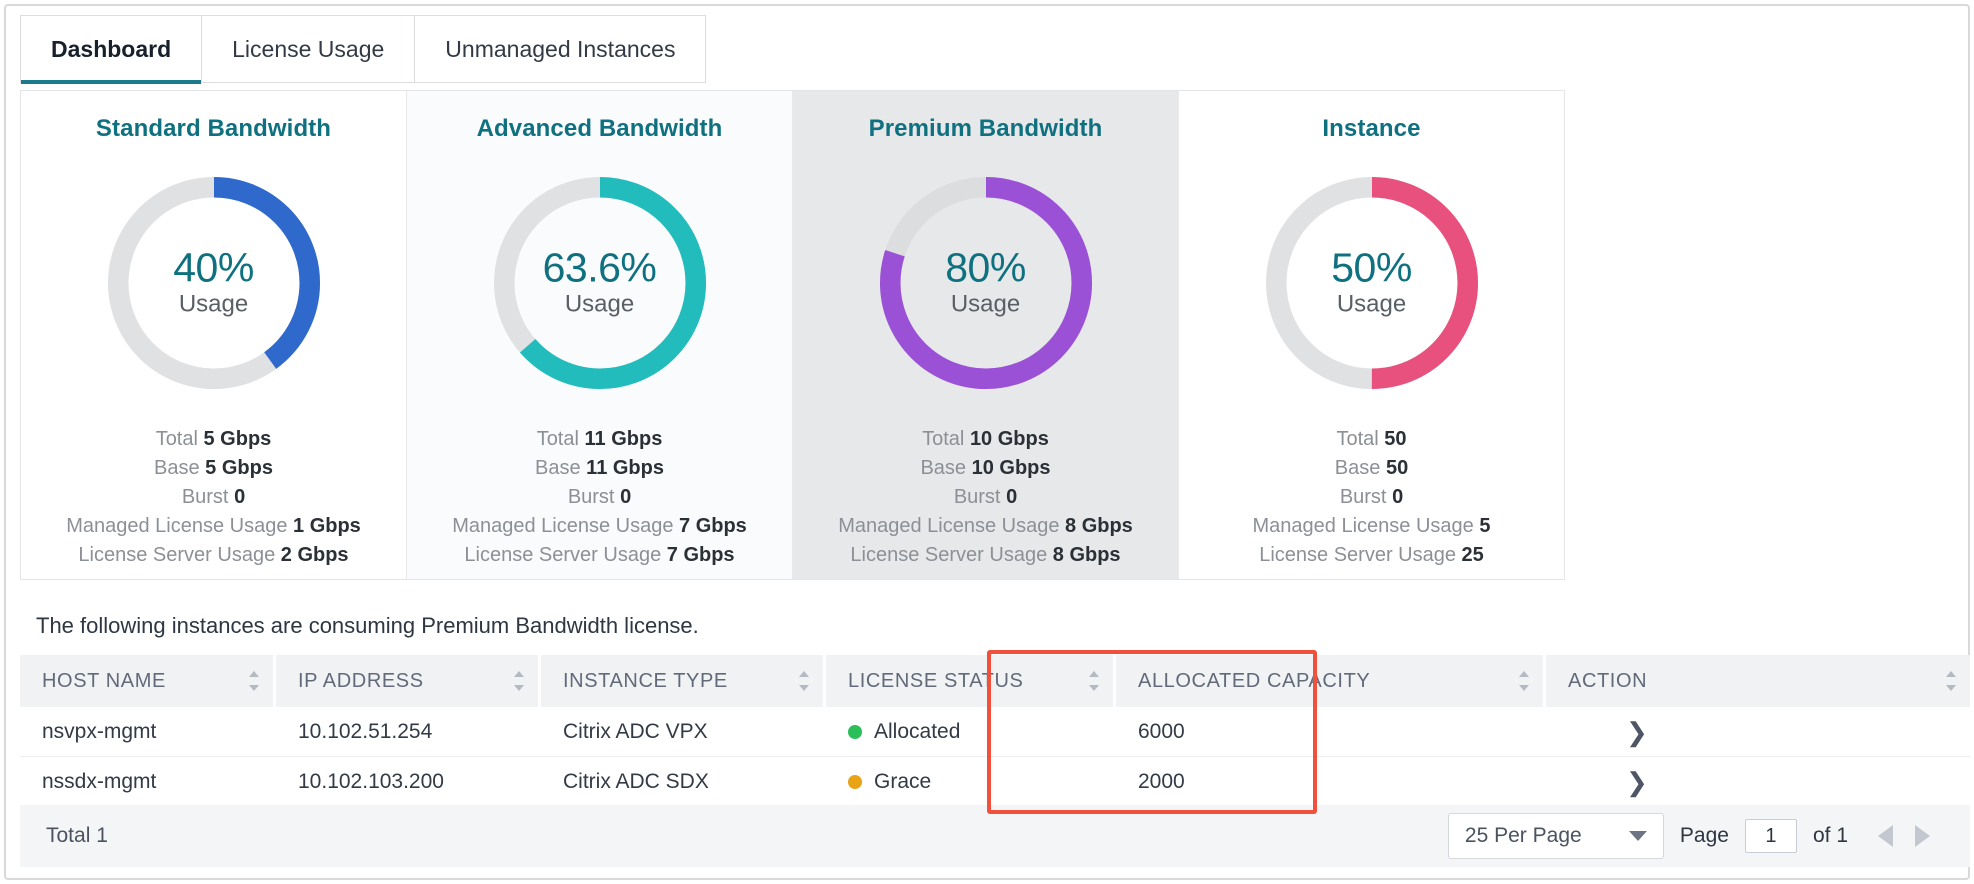 Image resolution: width=1974 pixels, height=884 pixels. What do you see at coordinates (636, 781) in the screenshot?
I see `cell-instance-type: Citrix ADC SDX` at bounding box center [636, 781].